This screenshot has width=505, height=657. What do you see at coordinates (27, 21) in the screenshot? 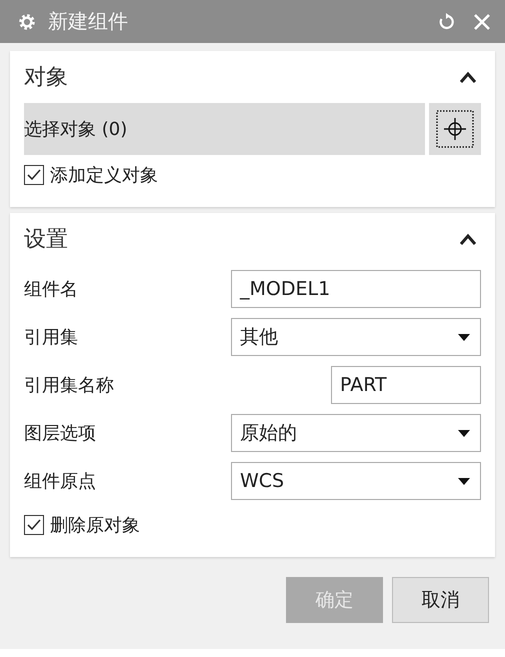
I see `gear-icon` at bounding box center [27, 21].